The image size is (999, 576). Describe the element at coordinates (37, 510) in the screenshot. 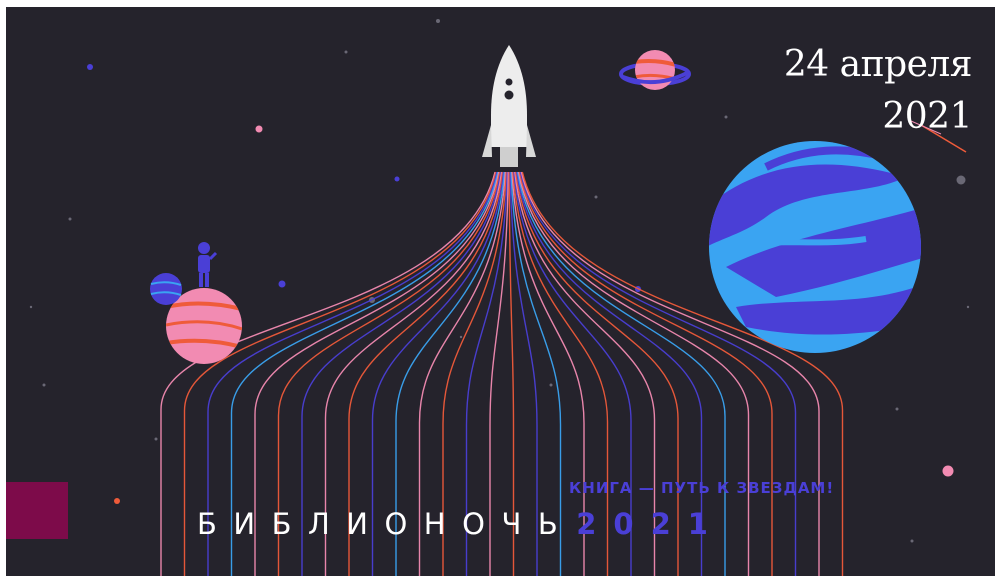

I see `side-color-block` at that location.